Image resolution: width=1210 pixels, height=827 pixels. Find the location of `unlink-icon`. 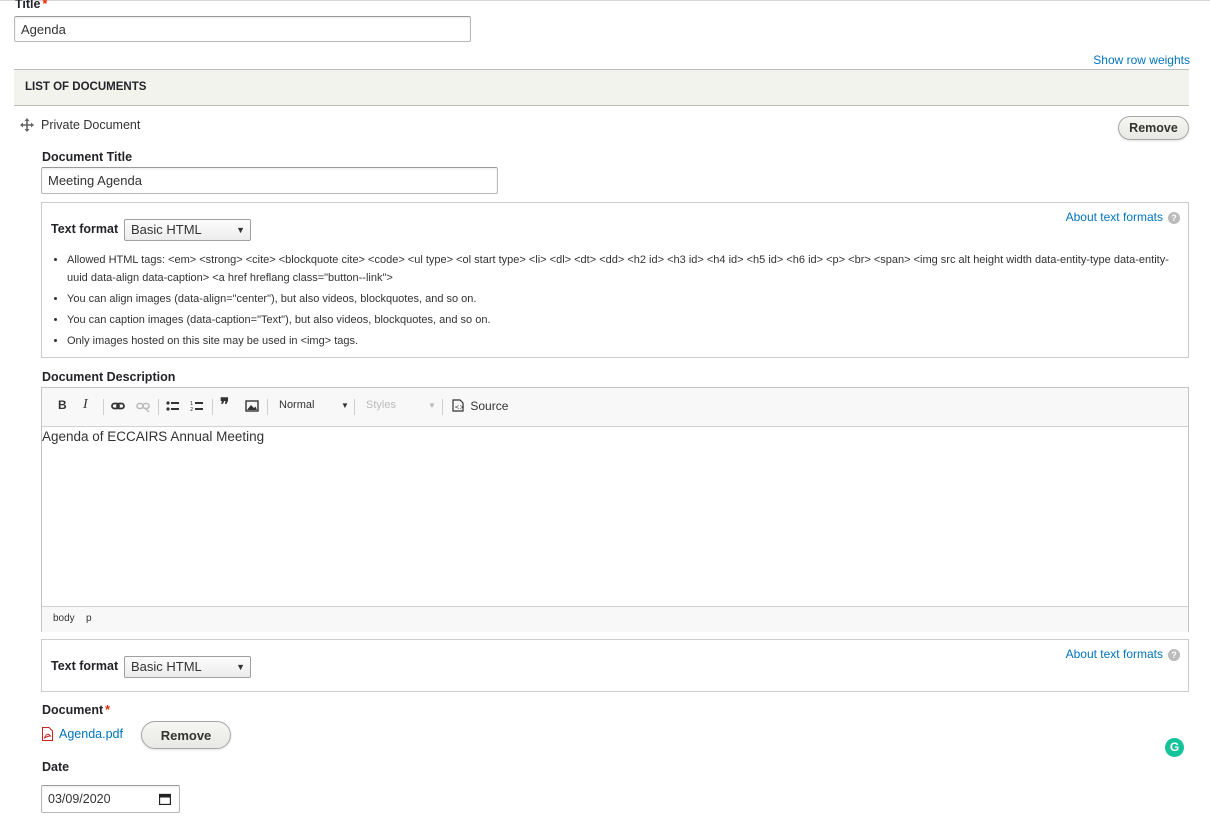

unlink-icon is located at coordinates (143, 407).